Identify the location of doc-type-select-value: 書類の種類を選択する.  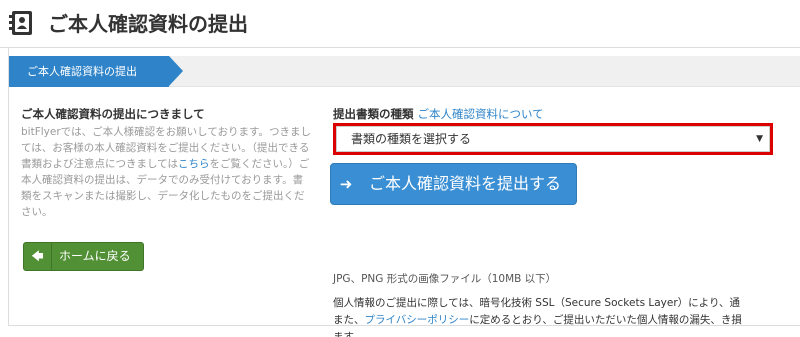
(411, 139).